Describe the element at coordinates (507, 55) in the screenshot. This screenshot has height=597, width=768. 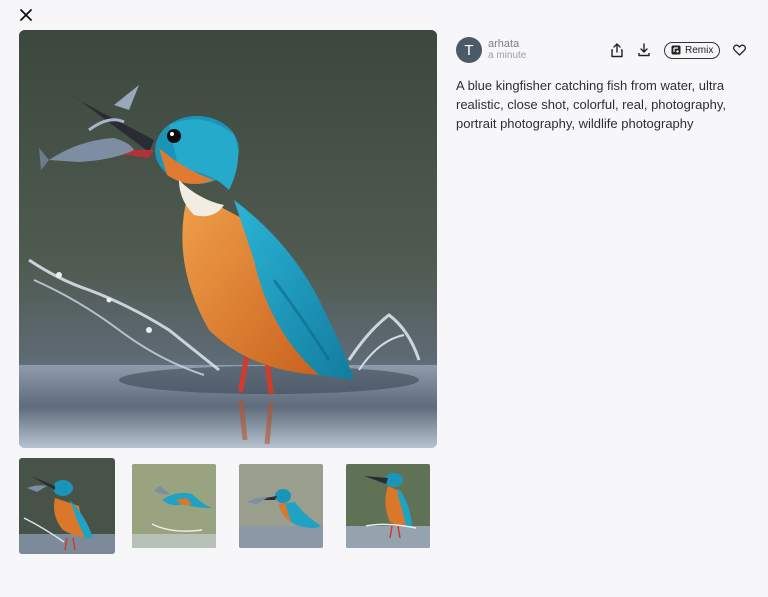
I see `post-time: a minute` at that location.